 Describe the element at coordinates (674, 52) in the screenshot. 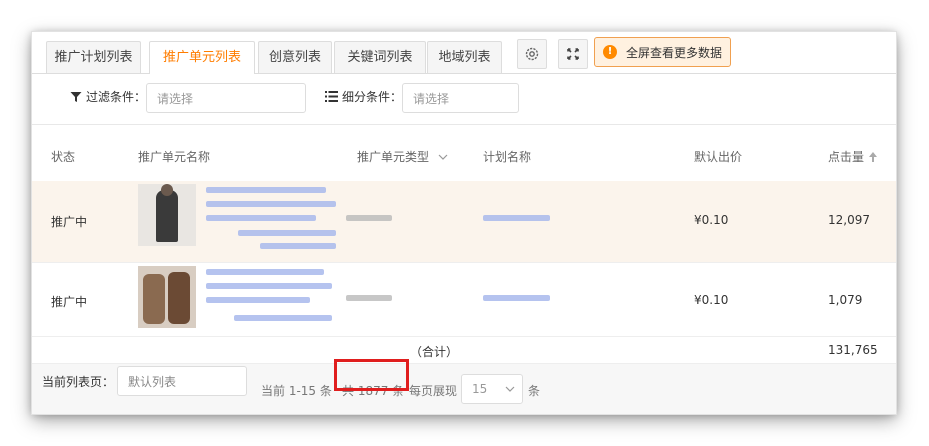

I see `fullscreen-label: 全屏查看更多数据` at that location.